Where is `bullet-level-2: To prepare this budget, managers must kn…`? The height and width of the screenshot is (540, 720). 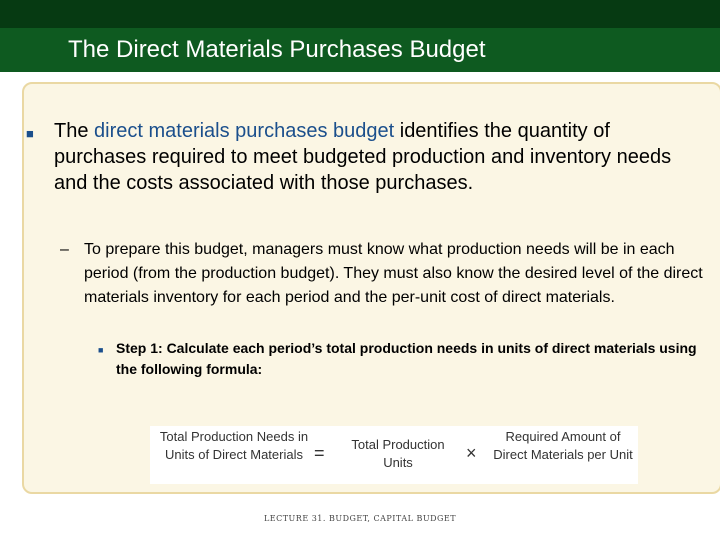
bullet-level-2: To prepare this budget, managers must kn… is located at coordinates (393, 273).